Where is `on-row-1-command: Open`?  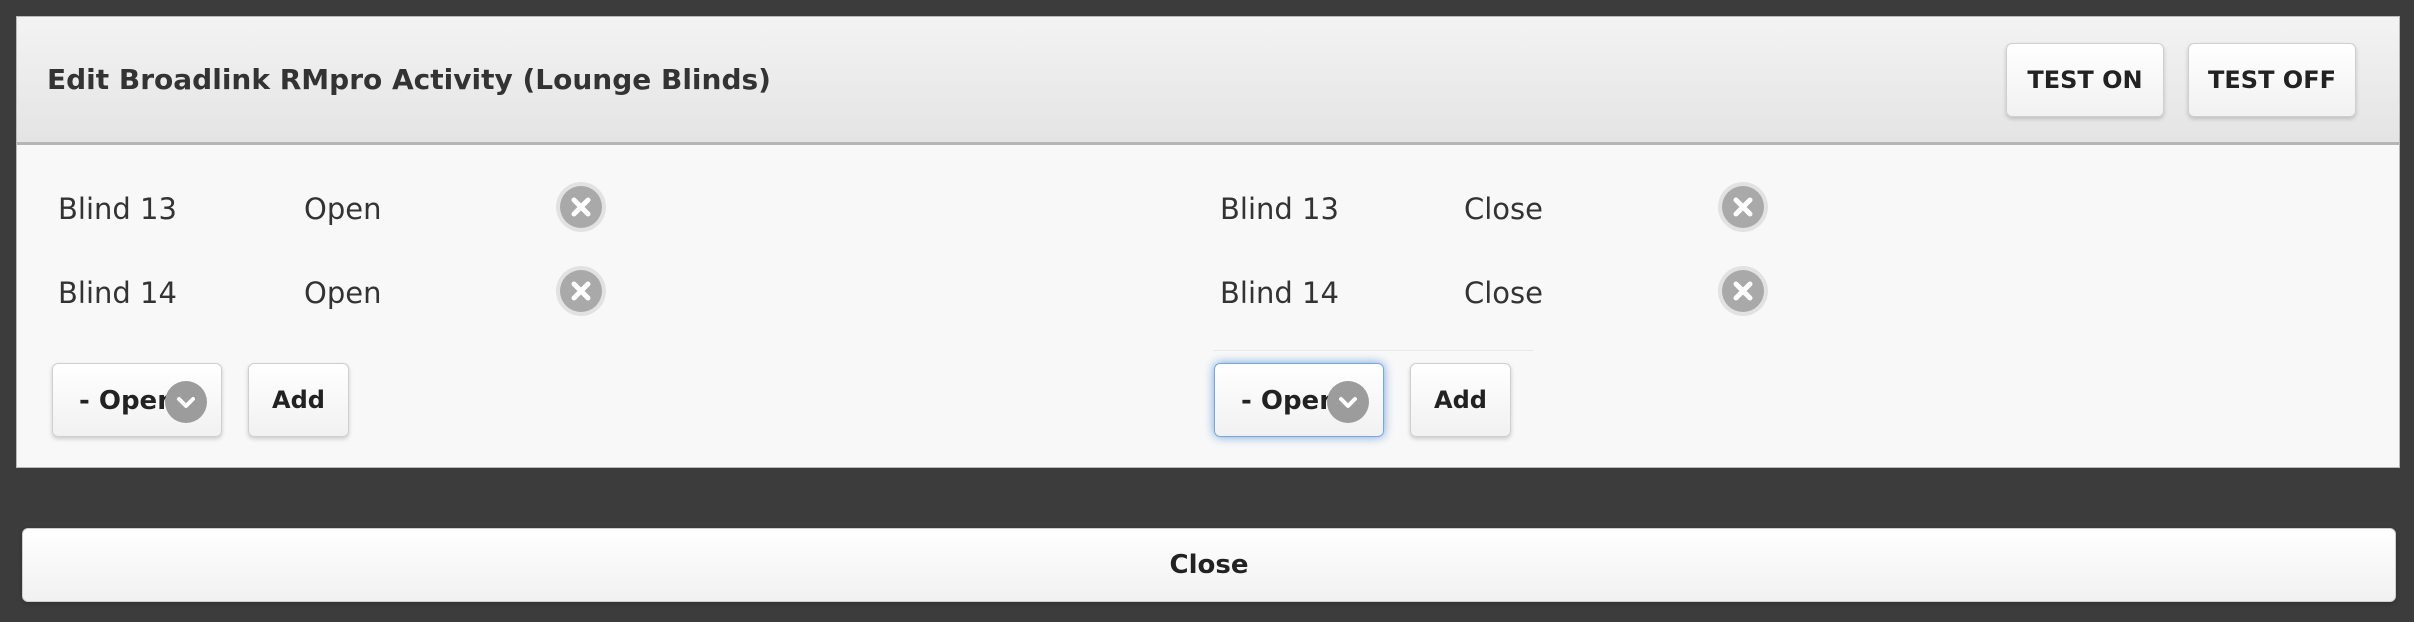 on-row-1-command: Open is located at coordinates (343, 209).